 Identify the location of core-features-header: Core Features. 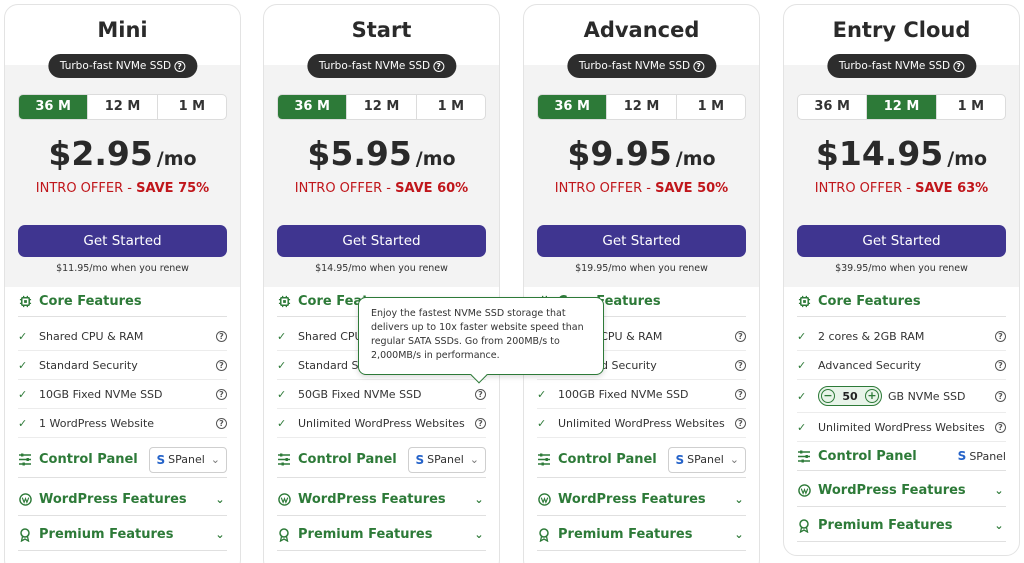
(901, 302).